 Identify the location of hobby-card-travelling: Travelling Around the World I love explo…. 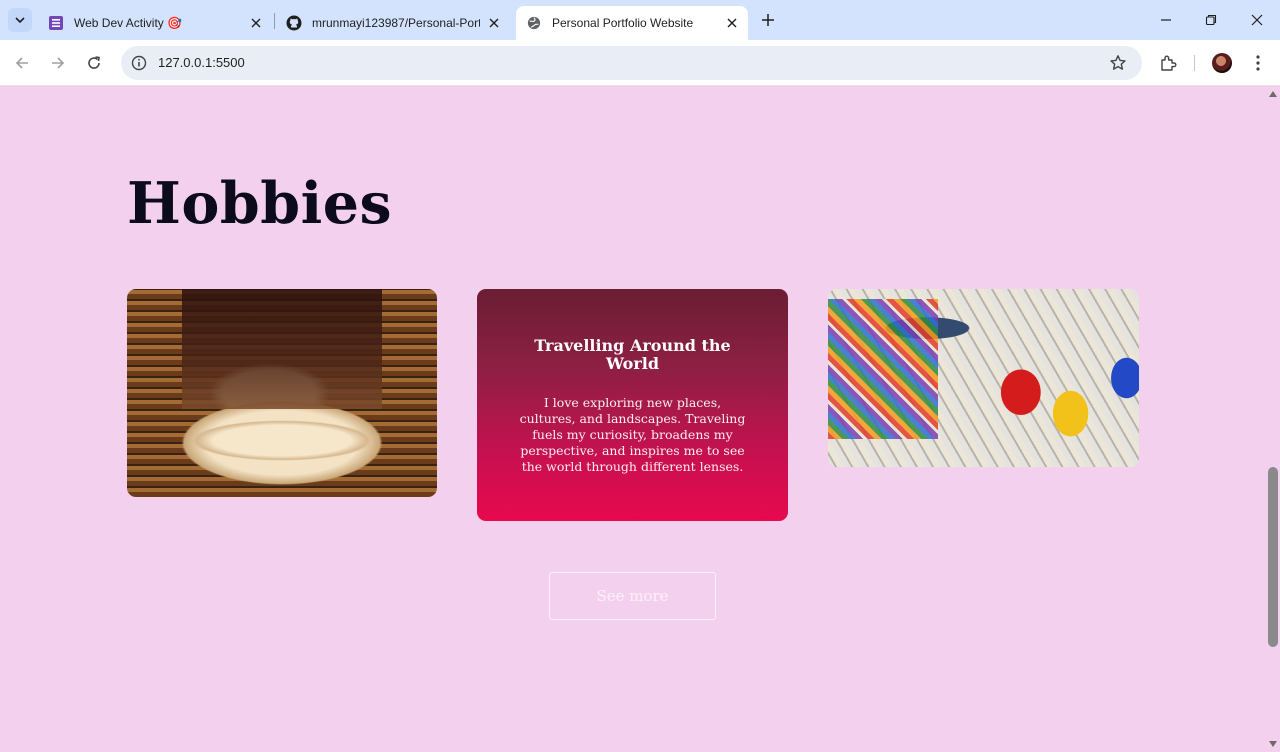
(632, 405).